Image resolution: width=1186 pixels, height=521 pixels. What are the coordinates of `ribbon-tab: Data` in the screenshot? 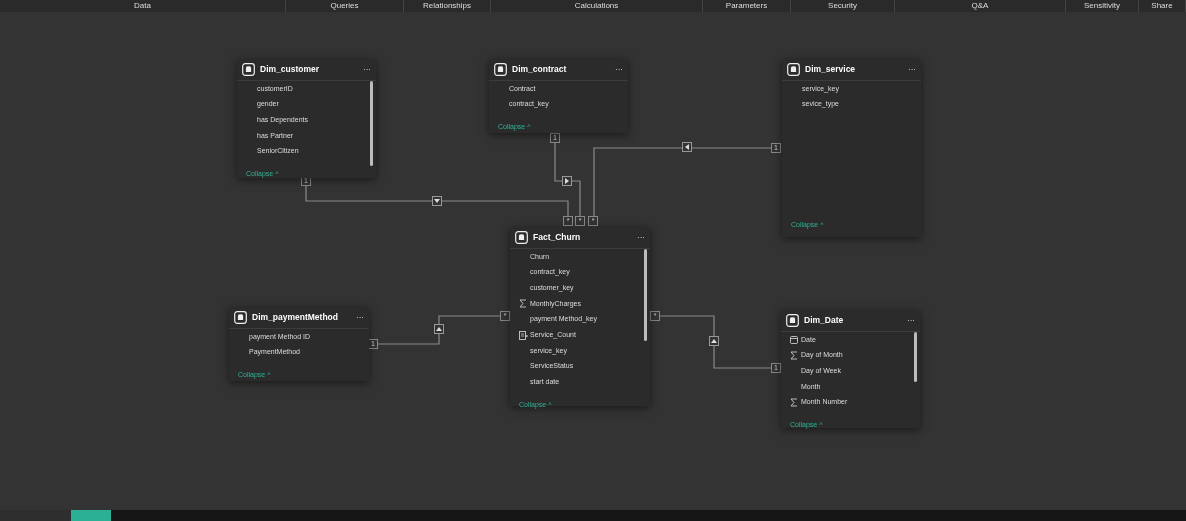 It's located at (142, 6).